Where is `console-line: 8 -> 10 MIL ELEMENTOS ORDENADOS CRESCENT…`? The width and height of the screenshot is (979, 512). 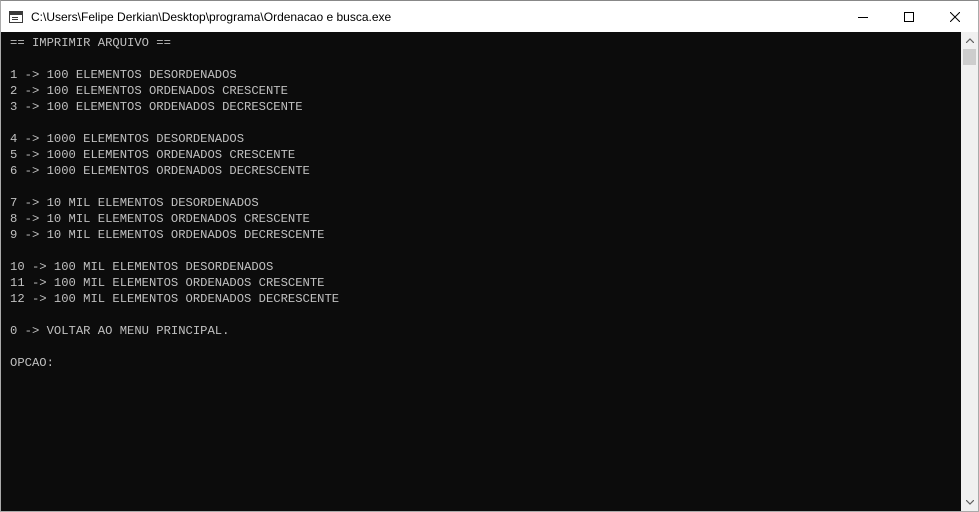 console-line: 8 -> 10 MIL ELEMENTOS ORDENADOS CRESCENT… is located at coordinates (160, 219).